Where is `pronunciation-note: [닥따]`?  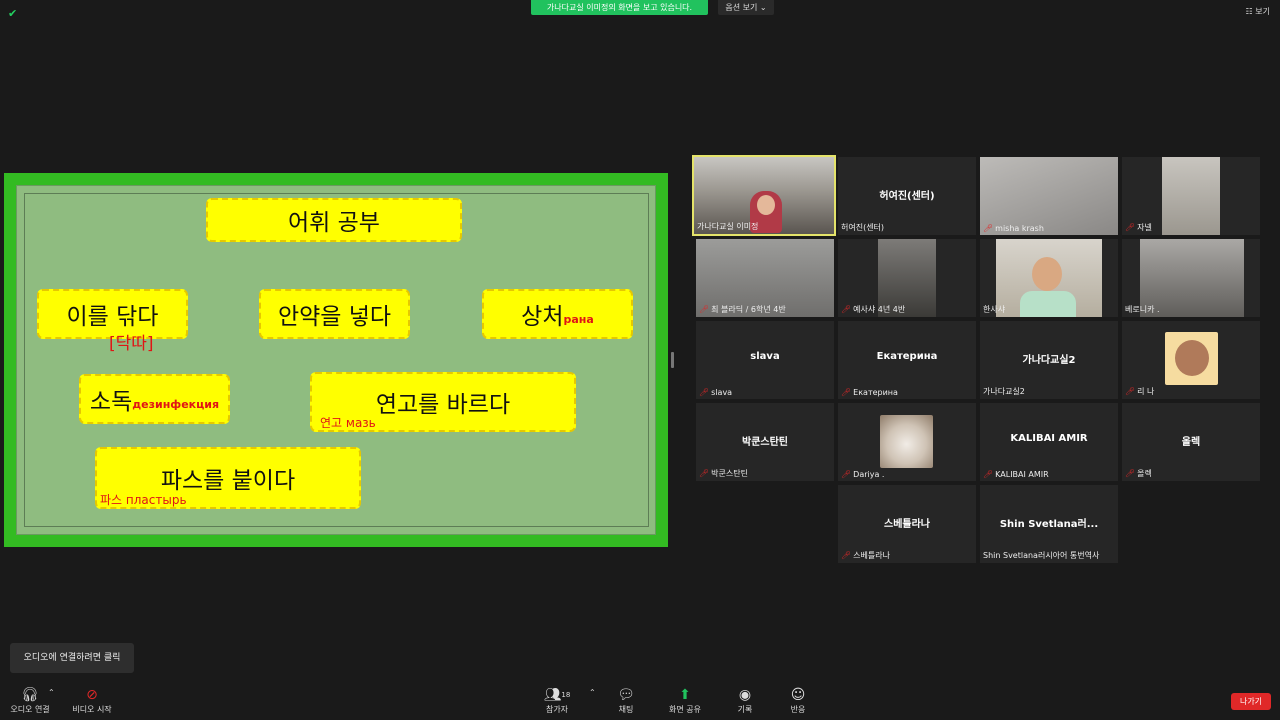
pronunciation-note: [닥따] is located at coordinates (131, 344).